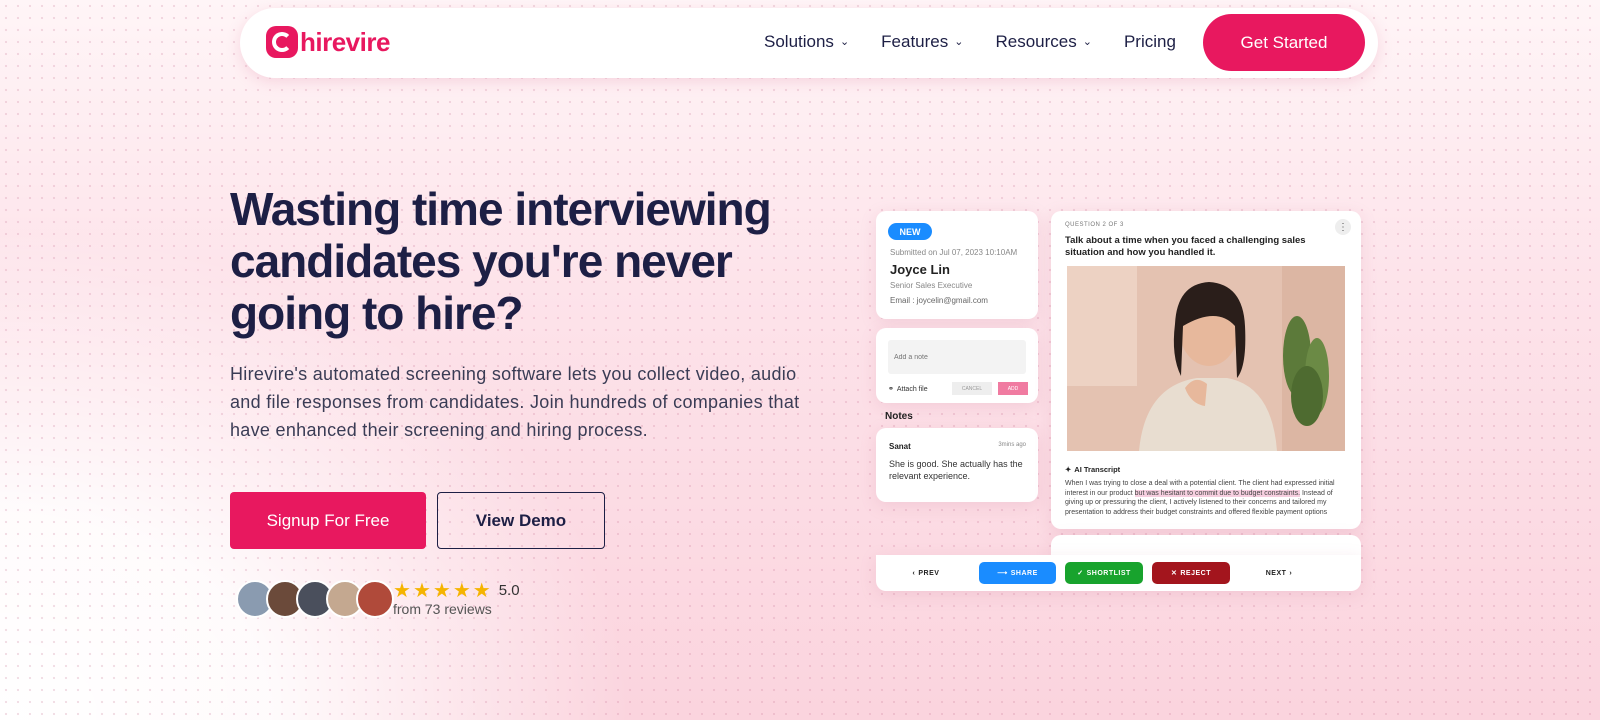  Describe the element at coordinates (910, 231) in the screenshot. I see `status-badge: NEW` at that location.